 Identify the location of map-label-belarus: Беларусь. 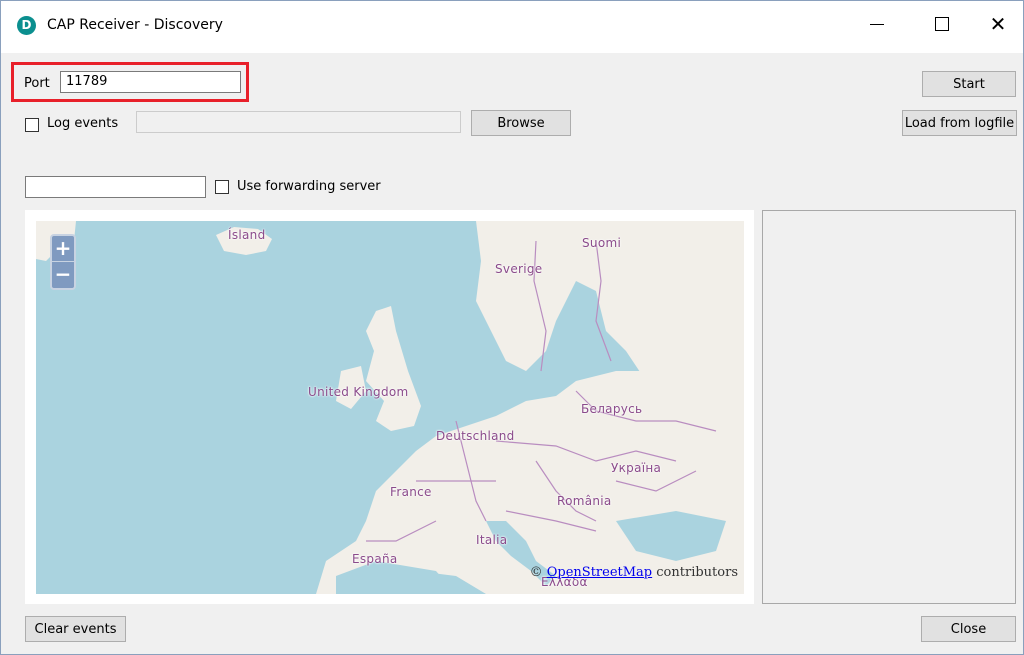
(612, 409).